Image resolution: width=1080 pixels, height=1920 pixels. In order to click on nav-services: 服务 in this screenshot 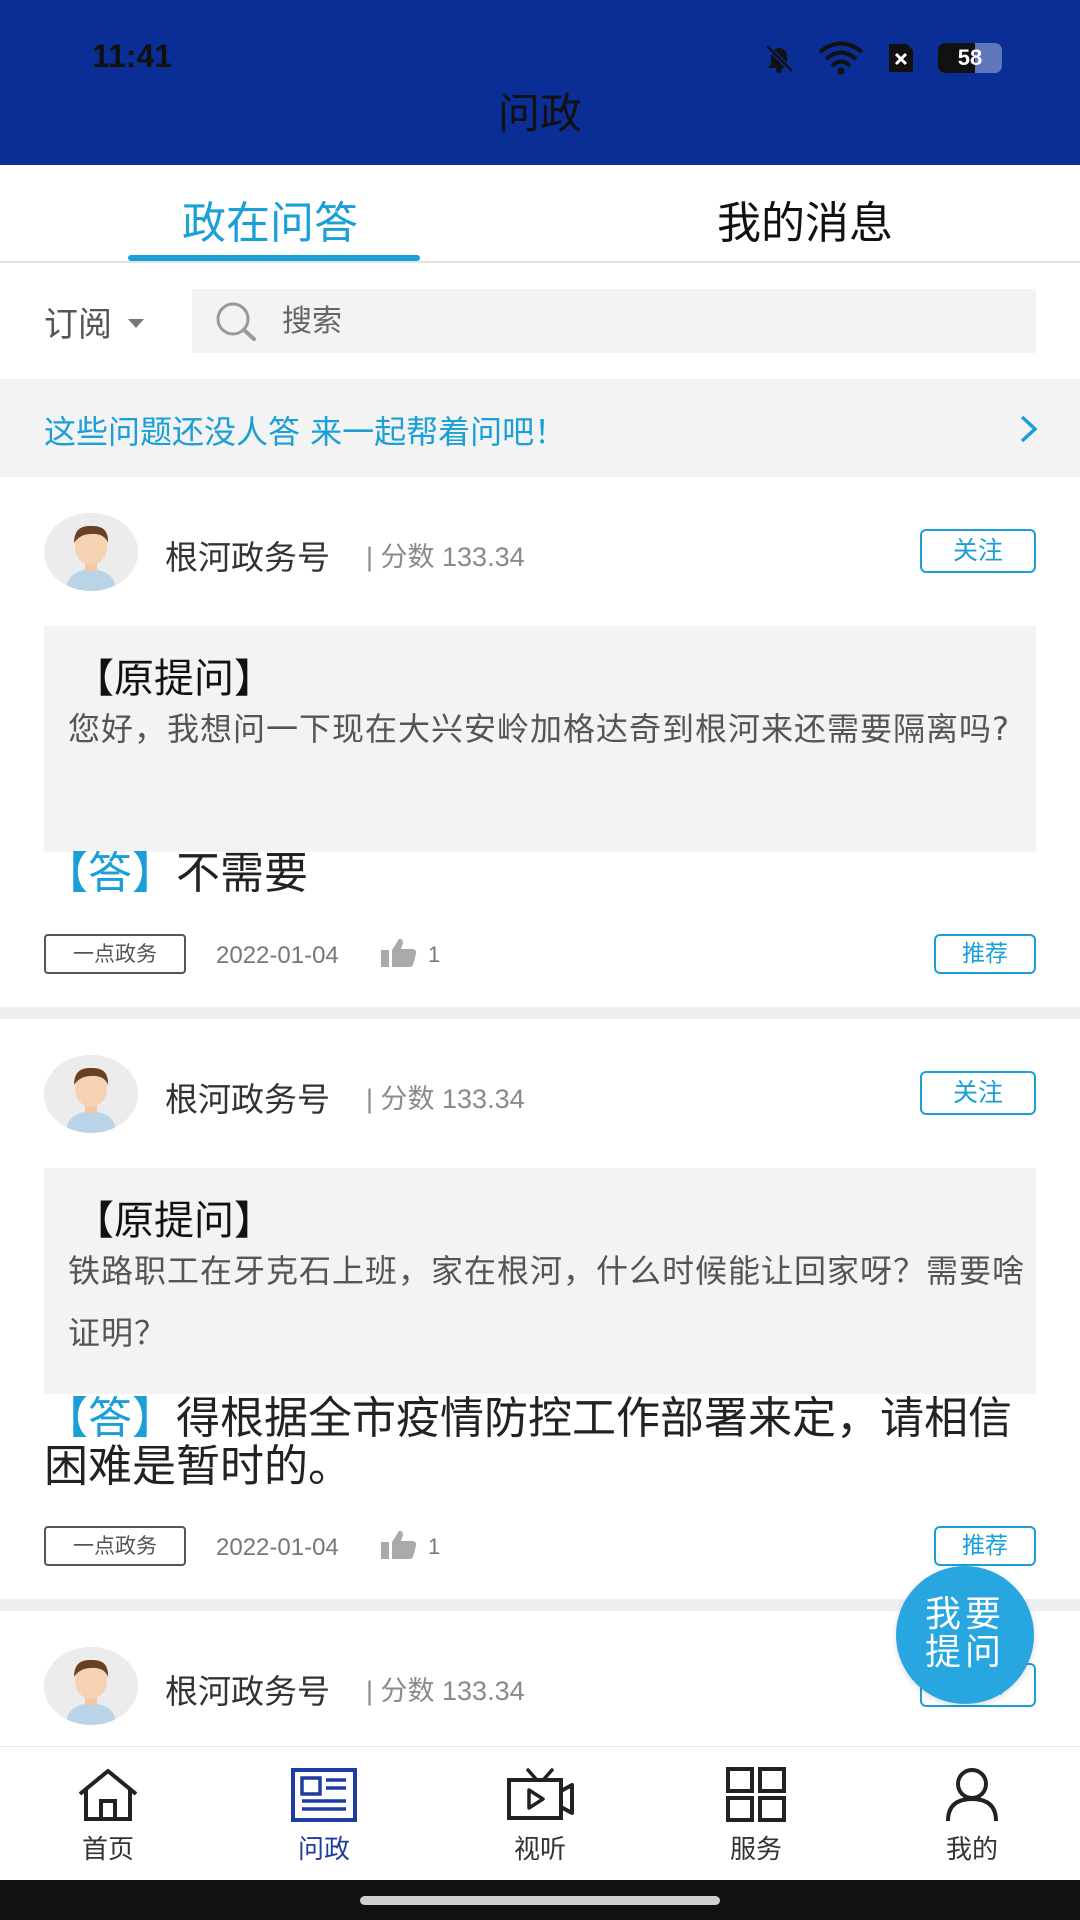, I will do `click(756, 1816)`.